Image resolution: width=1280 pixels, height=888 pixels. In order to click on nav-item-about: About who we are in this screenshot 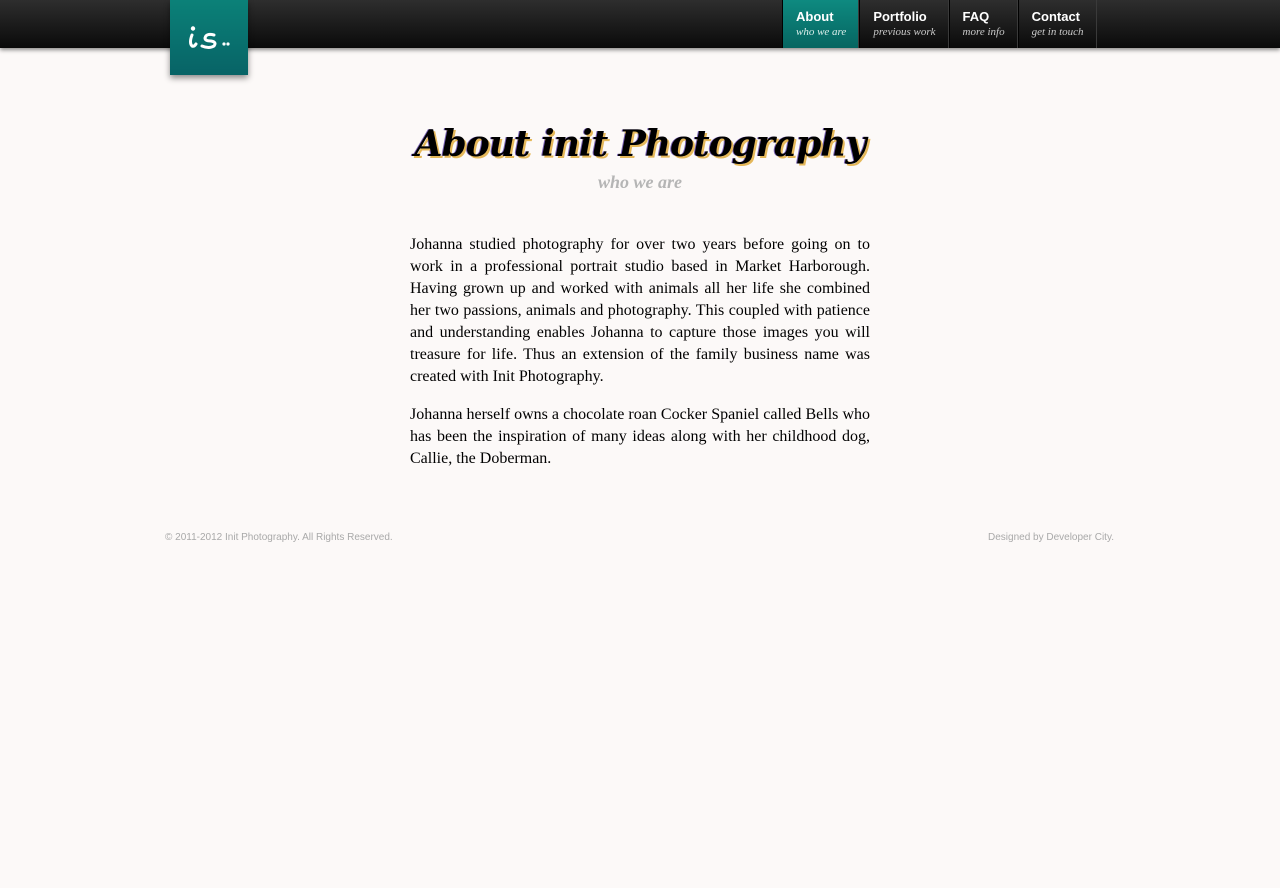, I will do `click(821, 24)`.